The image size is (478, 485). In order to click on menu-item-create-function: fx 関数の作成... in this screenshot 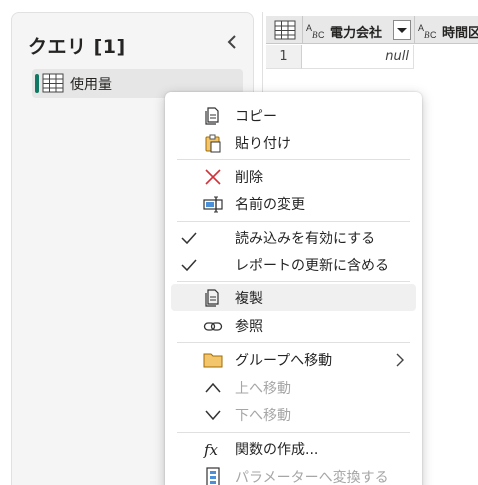, I will do `click(293, 448)`.